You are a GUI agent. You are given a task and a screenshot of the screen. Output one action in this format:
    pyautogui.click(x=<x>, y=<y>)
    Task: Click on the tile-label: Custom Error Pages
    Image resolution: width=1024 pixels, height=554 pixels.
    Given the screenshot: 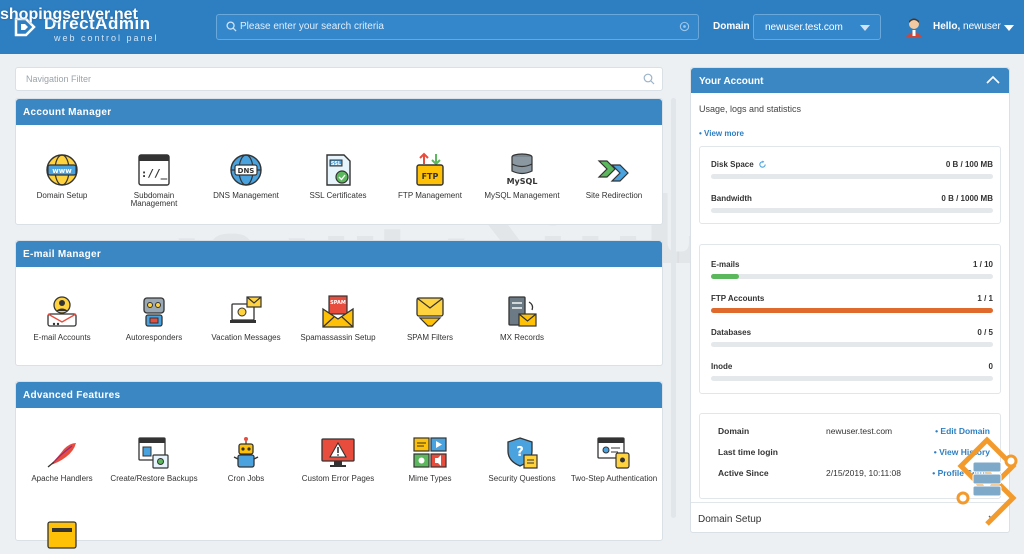 What is the action you would take?
    pyautogui.click(x=338, y=478)
    